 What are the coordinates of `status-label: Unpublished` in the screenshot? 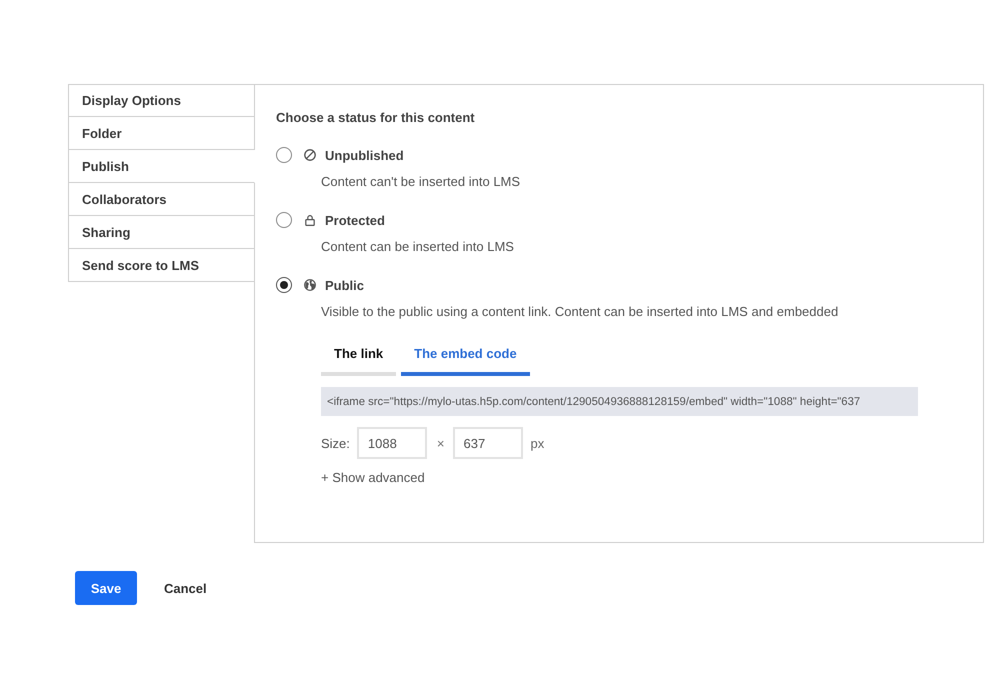 It's located at (364, 155).